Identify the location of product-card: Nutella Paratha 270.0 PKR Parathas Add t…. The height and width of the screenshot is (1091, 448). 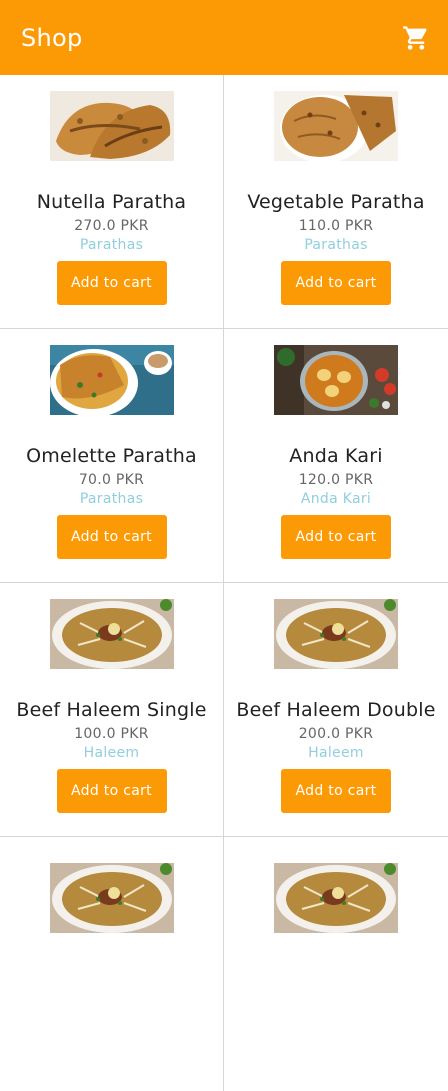
(112, 202).